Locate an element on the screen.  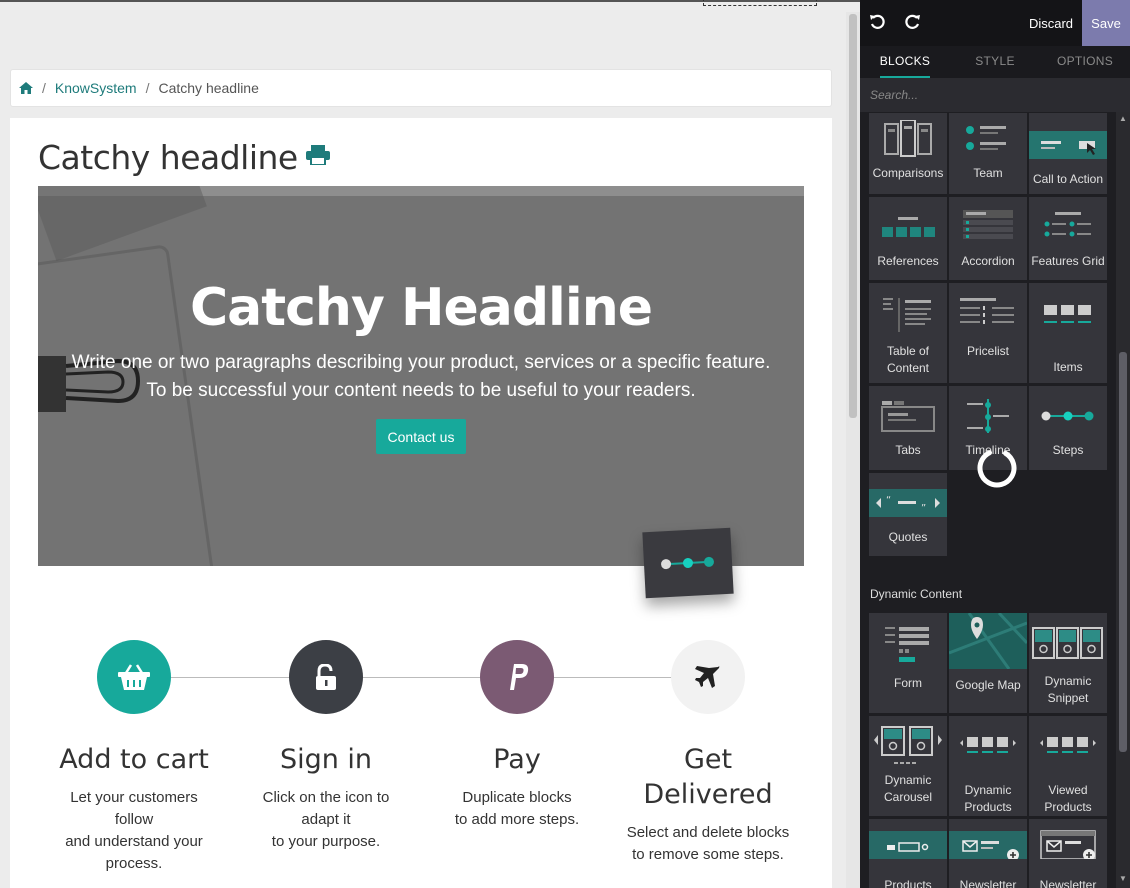
hero-title: Catchy Headline is located at coordinates (421, 308).